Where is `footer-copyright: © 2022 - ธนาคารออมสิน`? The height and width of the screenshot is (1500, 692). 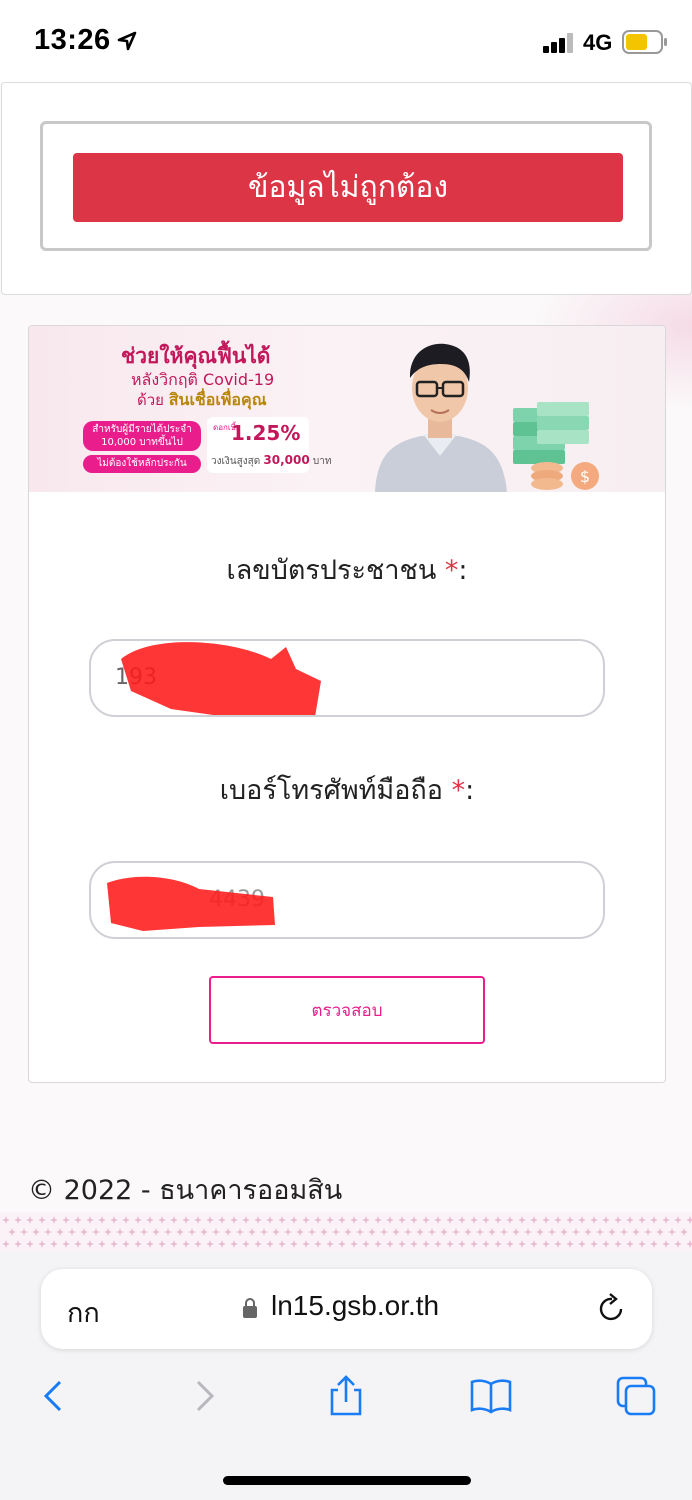 footer-copyright: © 2022 - ธนาคารออมสิน is located at coordinates (185, 1190).